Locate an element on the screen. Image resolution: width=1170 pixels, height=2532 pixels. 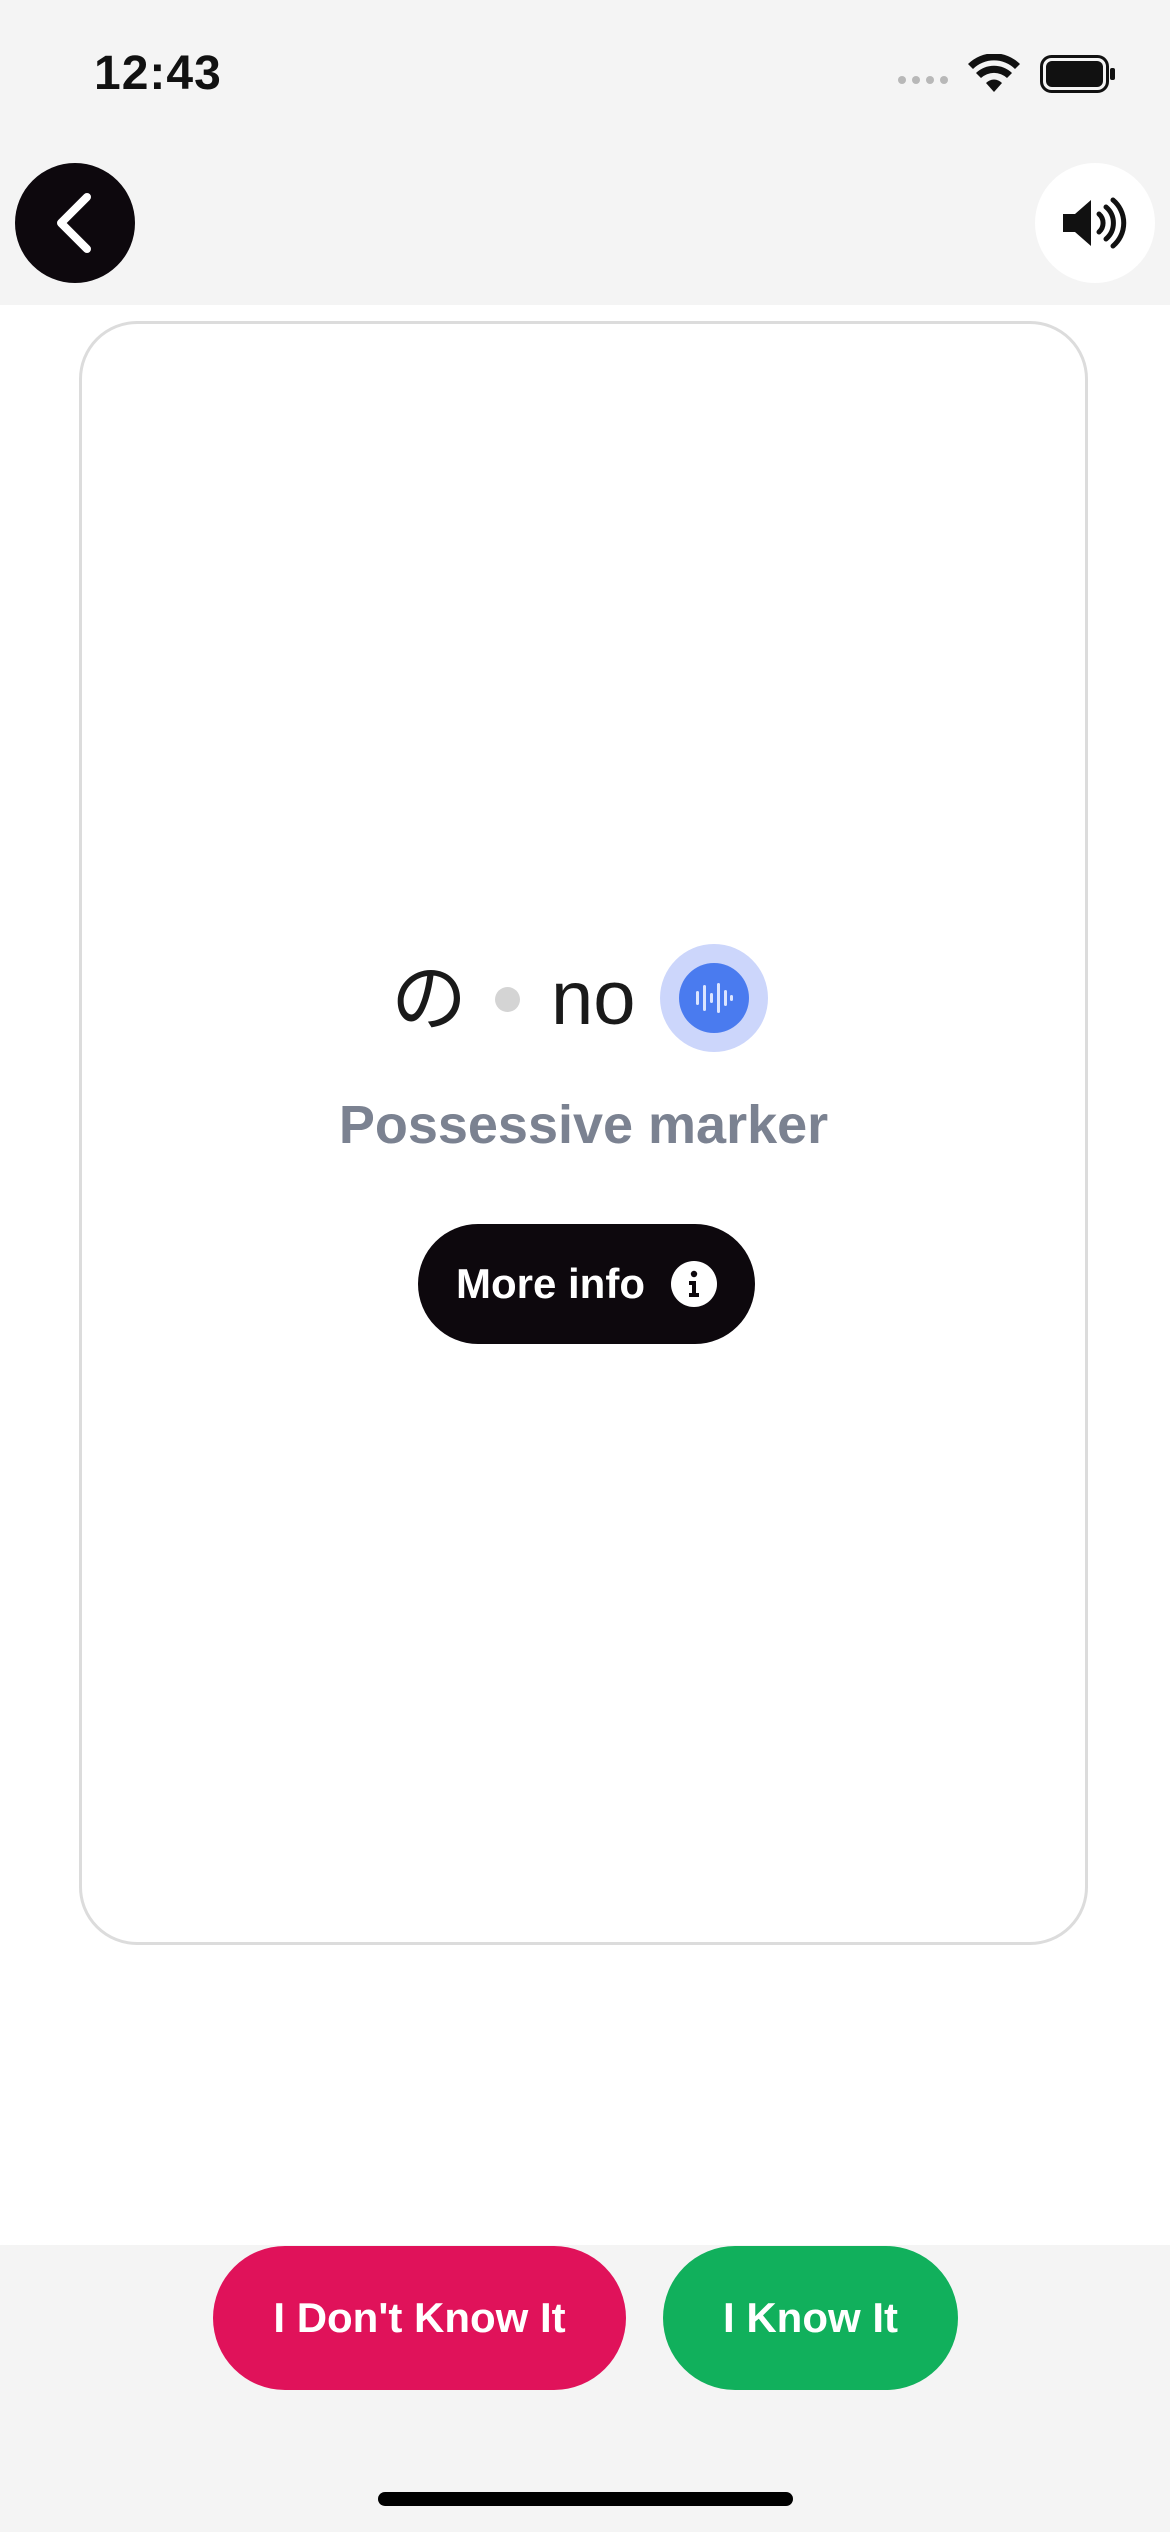
status-icons is located at coordinates (1007, 74).